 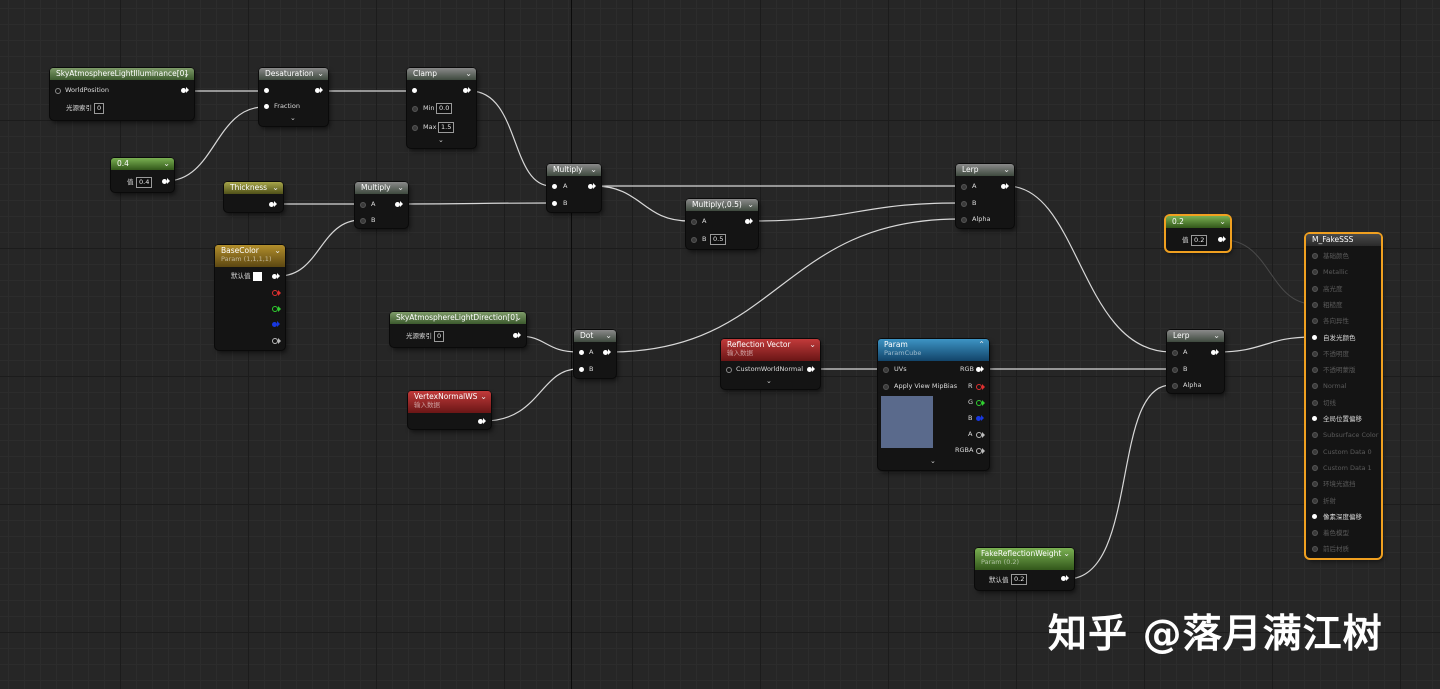 What do you see at coordinates (122, 74) in the screenshot?
I see `node-header: SkyAtmosphereLightIlluminance[0] ⌄` at bounding box center [122, 74].